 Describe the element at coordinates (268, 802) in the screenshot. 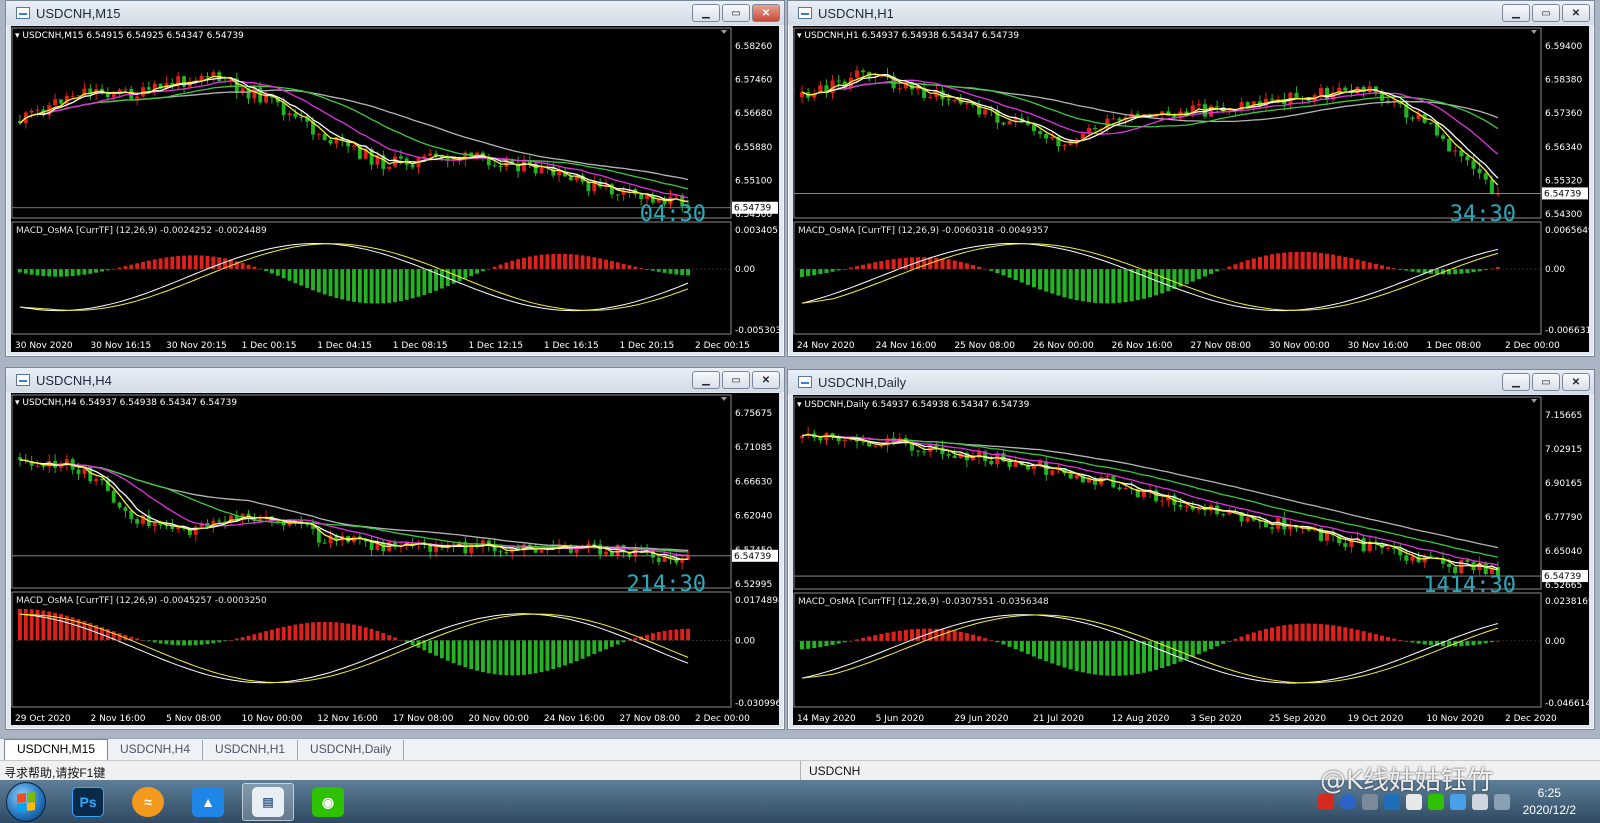

I see `trading-terminal-taskbar-button: ▤` at that location.